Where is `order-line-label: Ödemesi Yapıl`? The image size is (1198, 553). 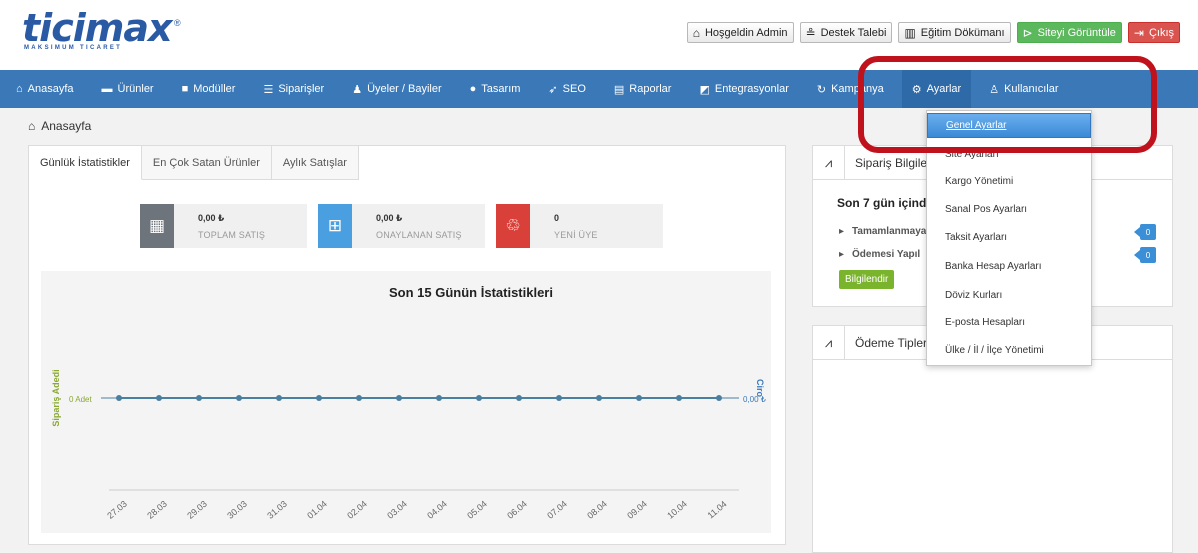
order-line-label: Ödemesi Yapıl is located at coordinates (886, 254).